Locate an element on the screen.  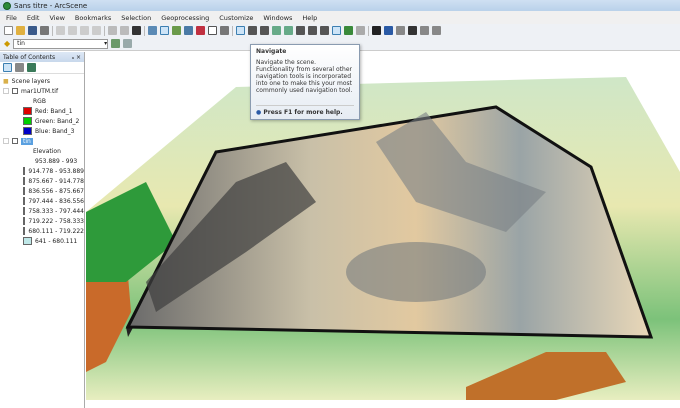
toc-window-icon is located at coordinates (164, 30).